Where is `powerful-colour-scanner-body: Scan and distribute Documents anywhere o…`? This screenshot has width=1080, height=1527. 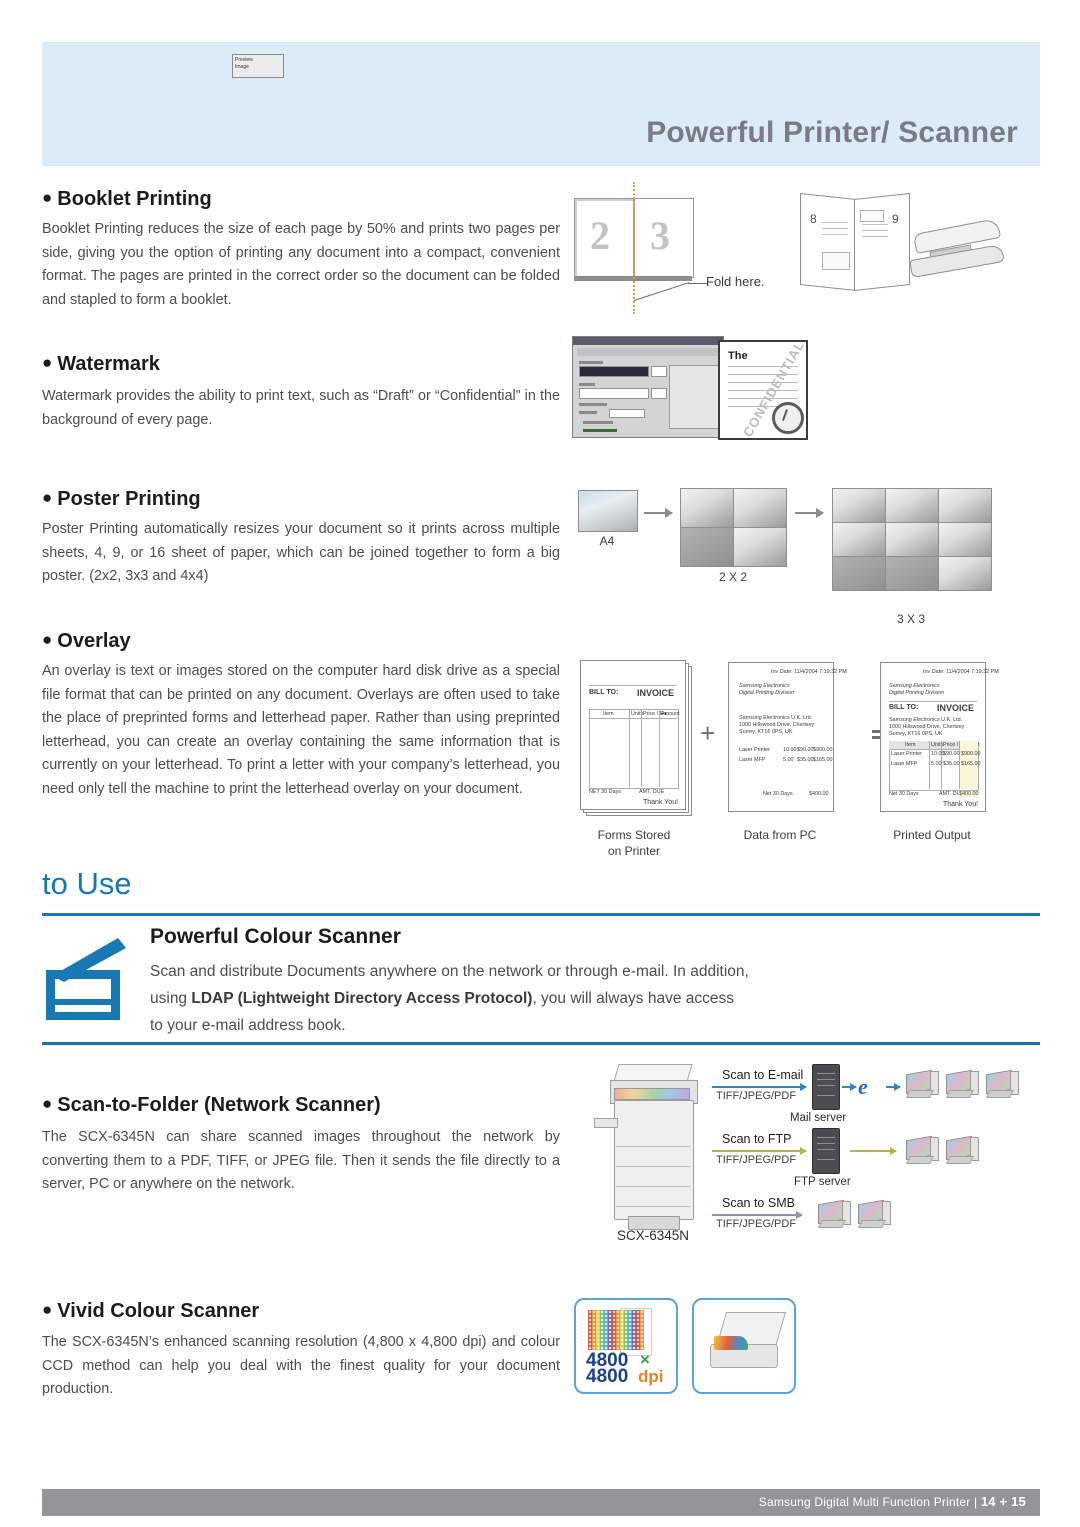 powerful-colour-scanner-body: Scan and distribute Documents anywhere o… is located at coordinates (515, 998).